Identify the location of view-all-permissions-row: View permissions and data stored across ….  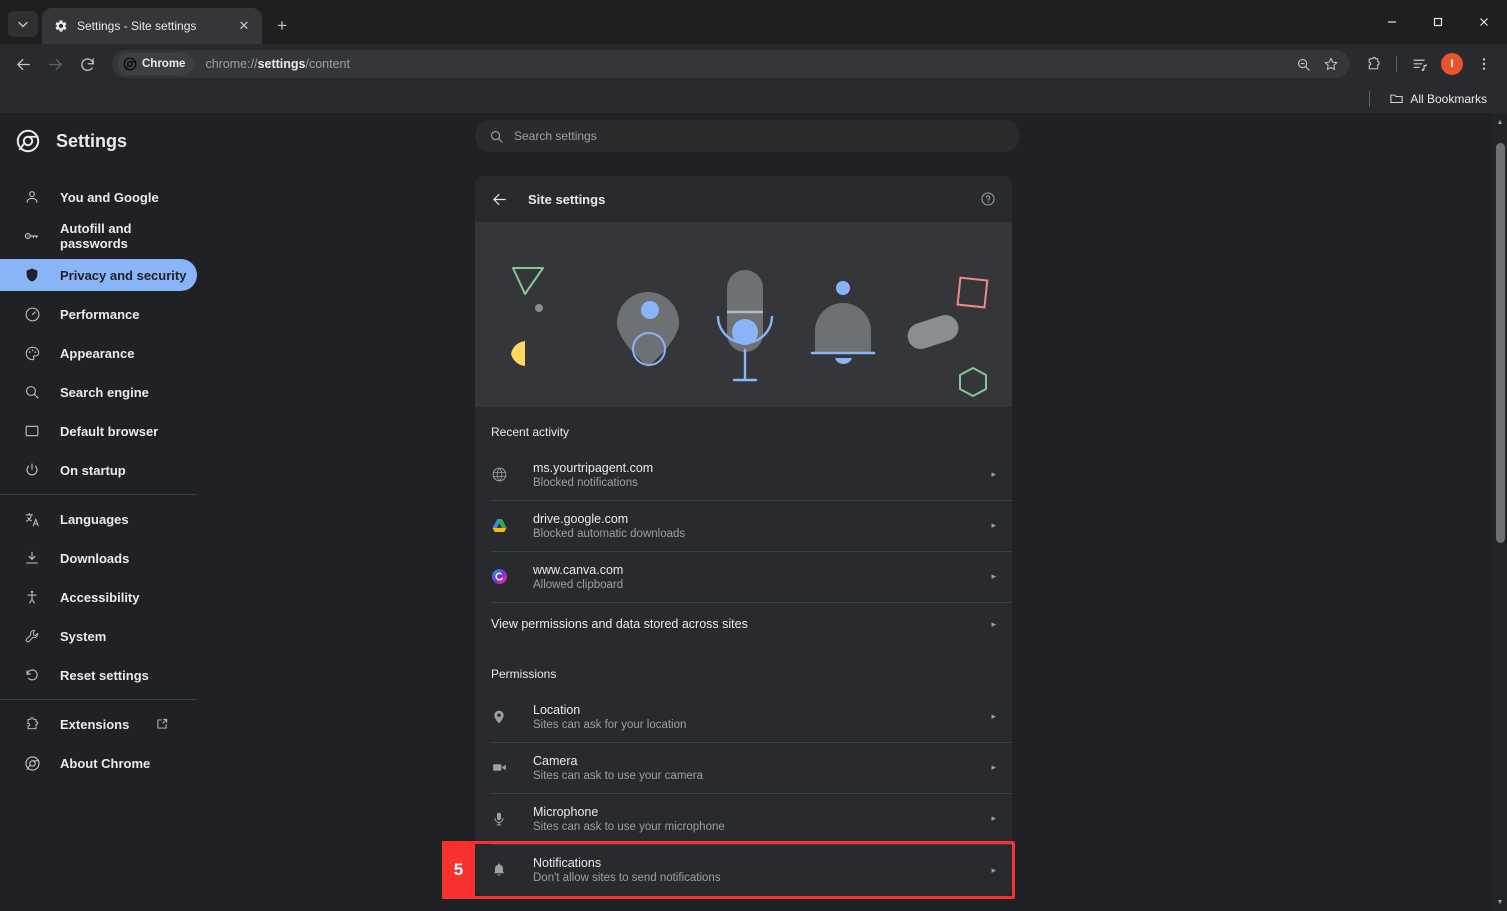
(743, 624).